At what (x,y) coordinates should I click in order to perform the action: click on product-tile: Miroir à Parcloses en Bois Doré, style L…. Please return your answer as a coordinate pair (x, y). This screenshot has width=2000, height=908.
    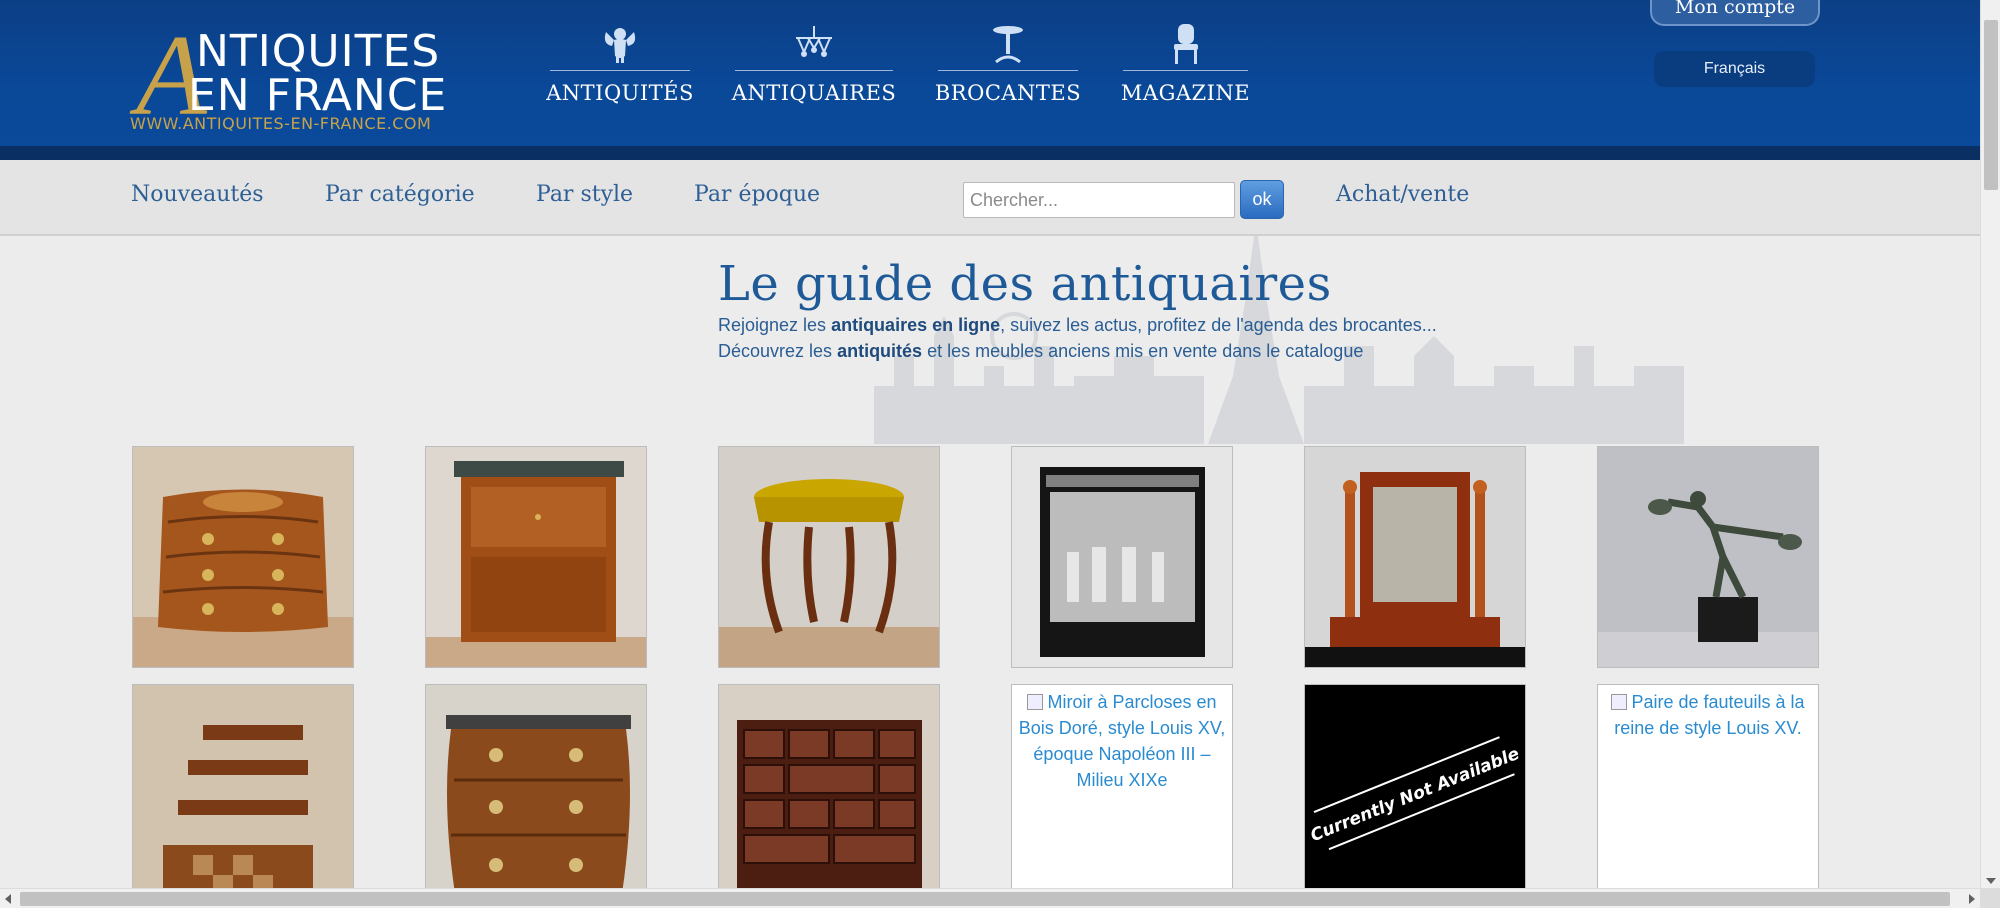
    Looking at the image, I should click on (1122, 795).